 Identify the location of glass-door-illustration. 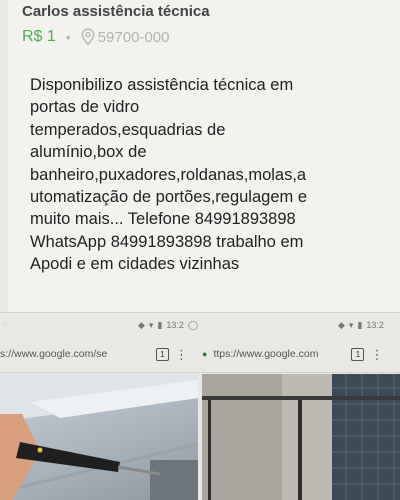
(301, 437).